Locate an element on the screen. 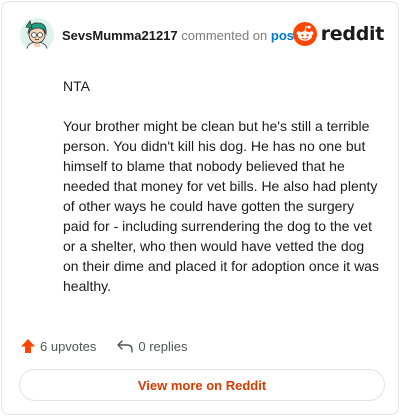  comment-meta: SevsMumma21217 commented on post is located at coordinates (180, 35).